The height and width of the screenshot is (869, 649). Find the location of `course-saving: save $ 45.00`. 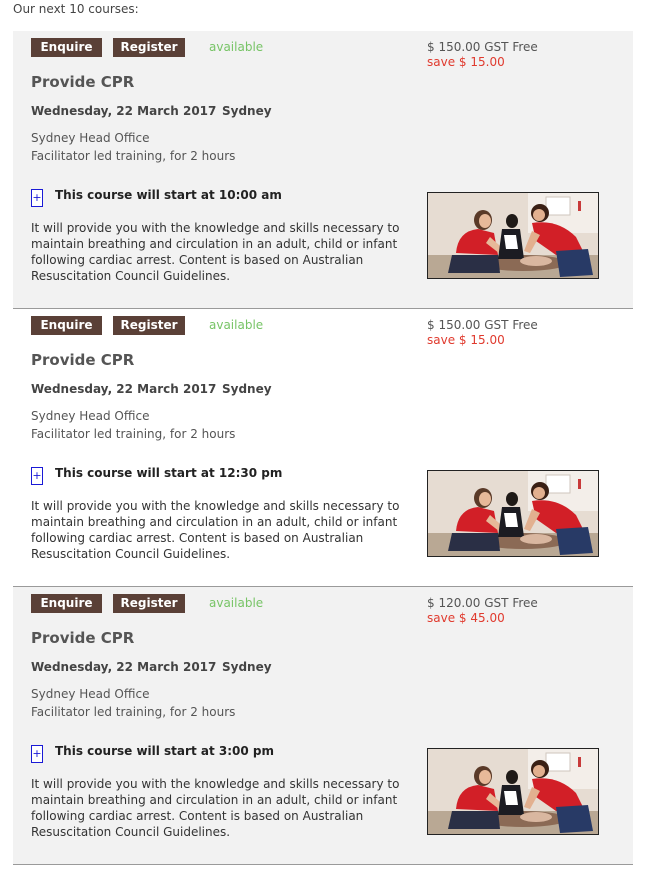

course-saving: save $ 45.00 is located at coordinates (466, 618).